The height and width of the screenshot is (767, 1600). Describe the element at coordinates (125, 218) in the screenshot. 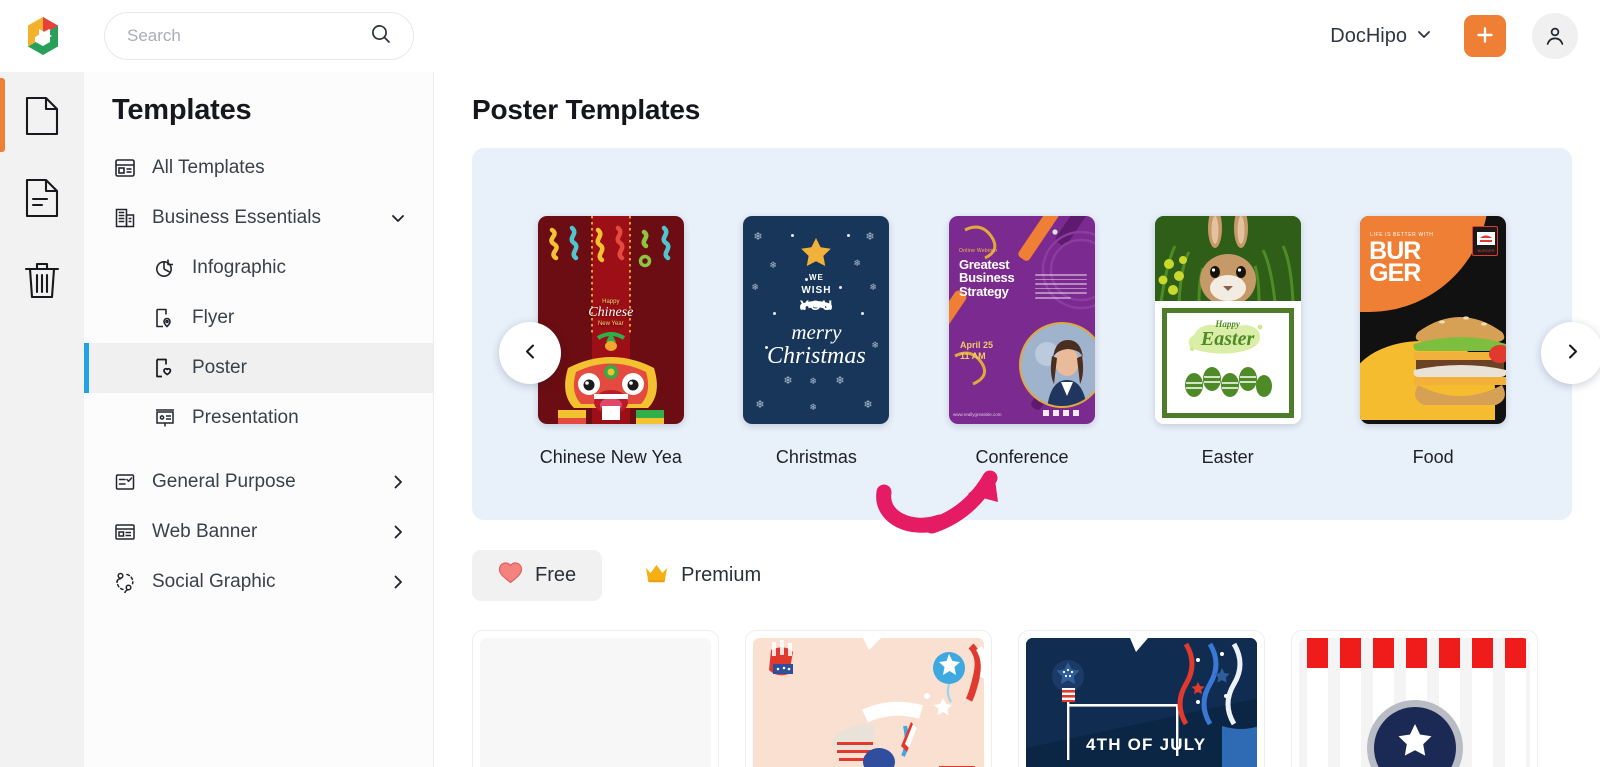

I see `building-icon` at that location.